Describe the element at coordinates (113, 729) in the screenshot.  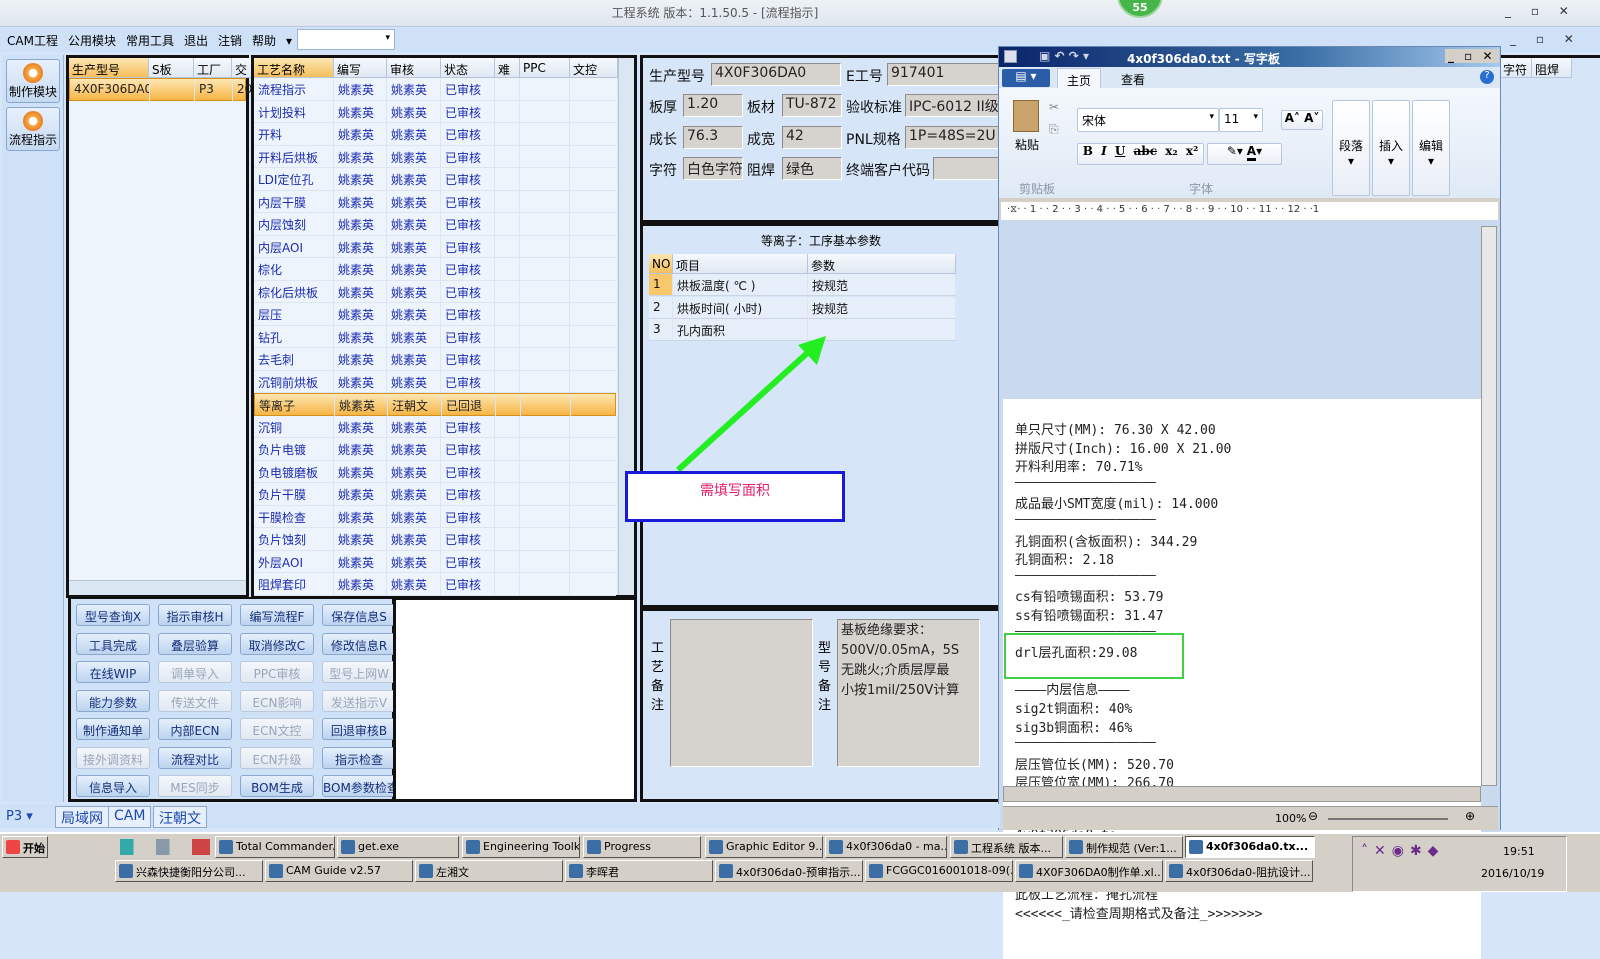
I see `action-button: 制作通知单` at that location.